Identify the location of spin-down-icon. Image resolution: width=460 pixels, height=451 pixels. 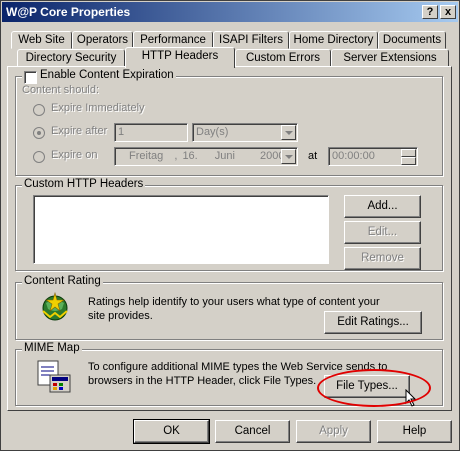
(408, 161).